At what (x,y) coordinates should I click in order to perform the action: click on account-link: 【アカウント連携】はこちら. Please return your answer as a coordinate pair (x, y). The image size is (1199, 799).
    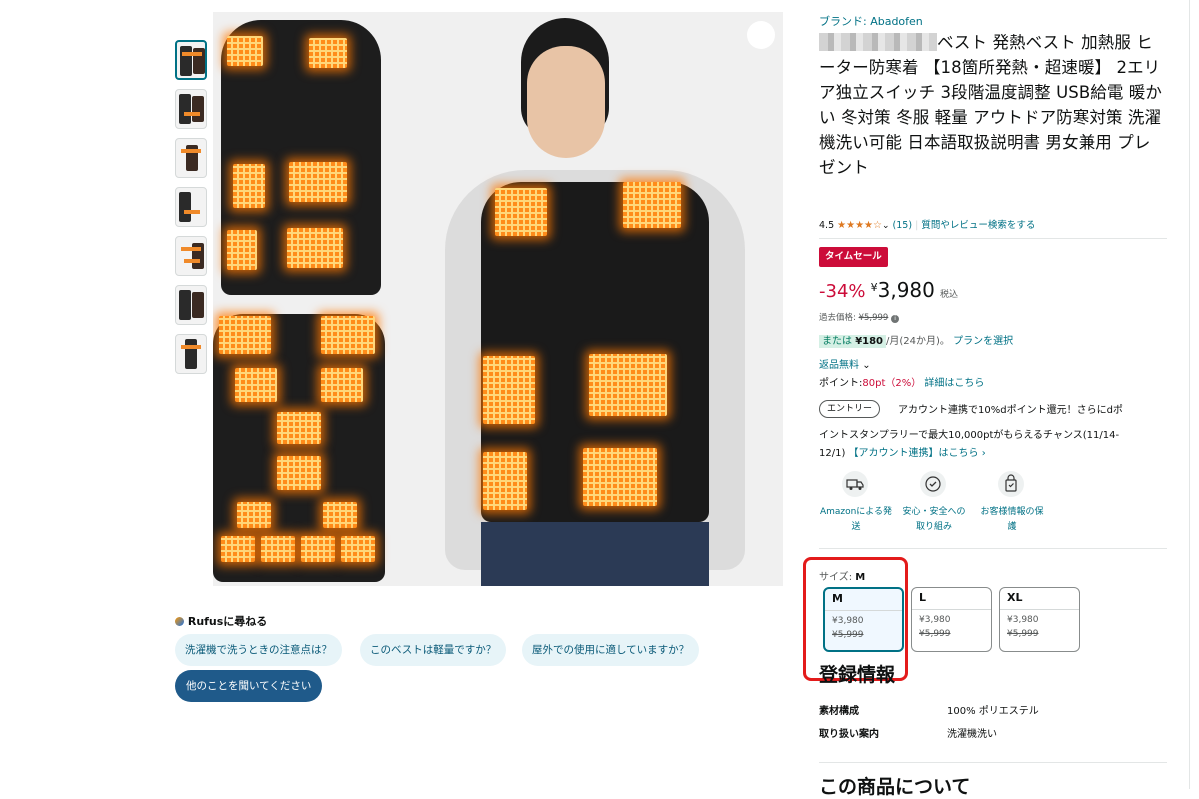
    Looking at the image, I should click on (914, 453).